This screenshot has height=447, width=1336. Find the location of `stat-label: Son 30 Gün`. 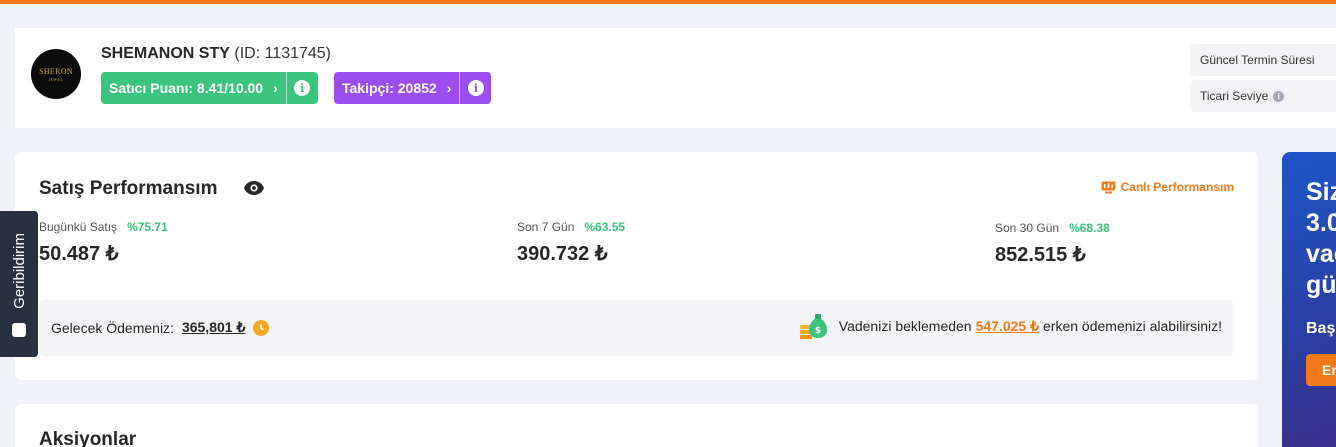

stat-label: Son 30 Gün is located at coordinates (1027, 228).